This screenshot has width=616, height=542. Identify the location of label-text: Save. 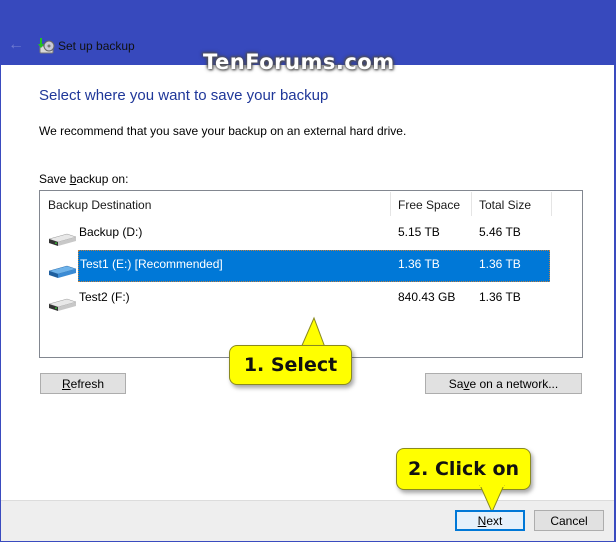
(54, 179).